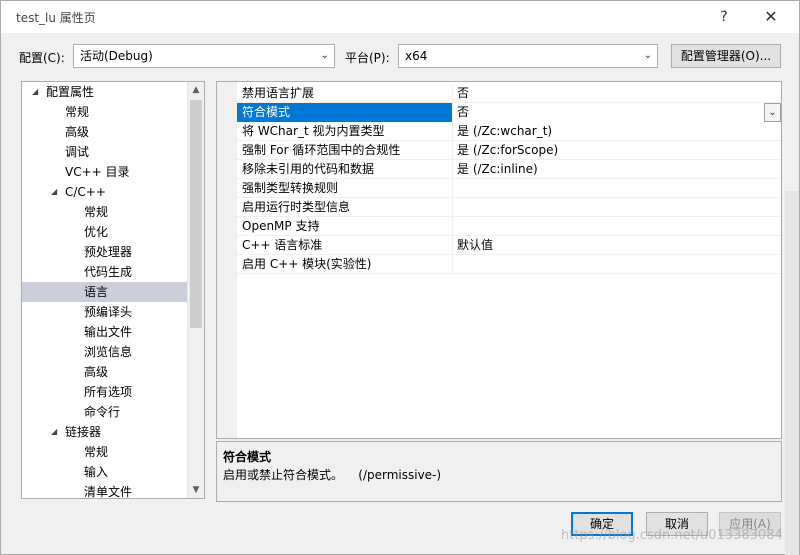 The height and width of the screenshot is (555, 800). I want to click on property-row: 禁用语言扩展否, so click(509, 93).